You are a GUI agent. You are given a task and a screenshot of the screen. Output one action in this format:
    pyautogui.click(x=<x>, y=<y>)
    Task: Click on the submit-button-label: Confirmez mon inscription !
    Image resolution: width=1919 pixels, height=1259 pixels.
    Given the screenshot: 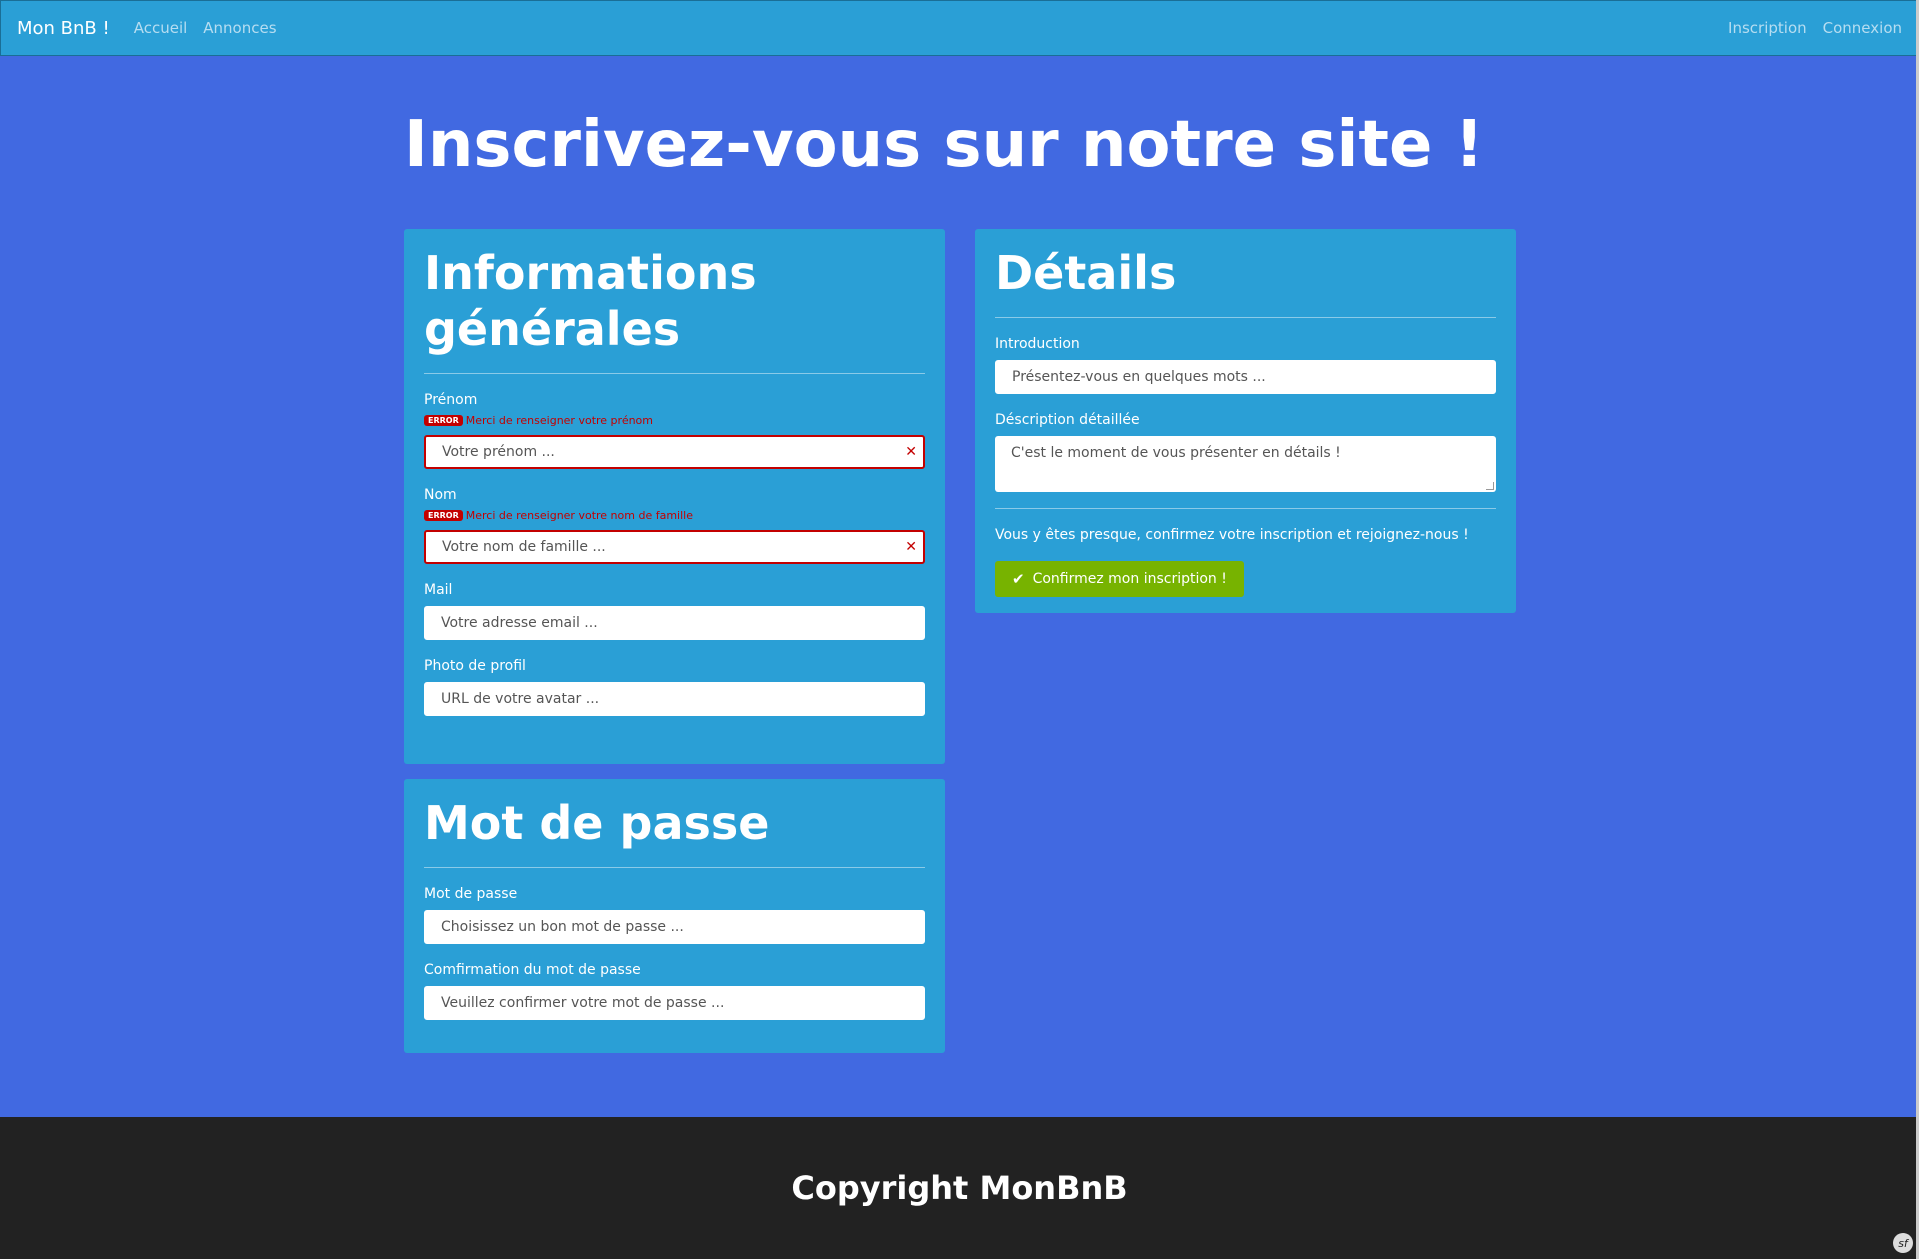 What is the action you would take?
    pyautogui.click(x=1129, y=579)
    